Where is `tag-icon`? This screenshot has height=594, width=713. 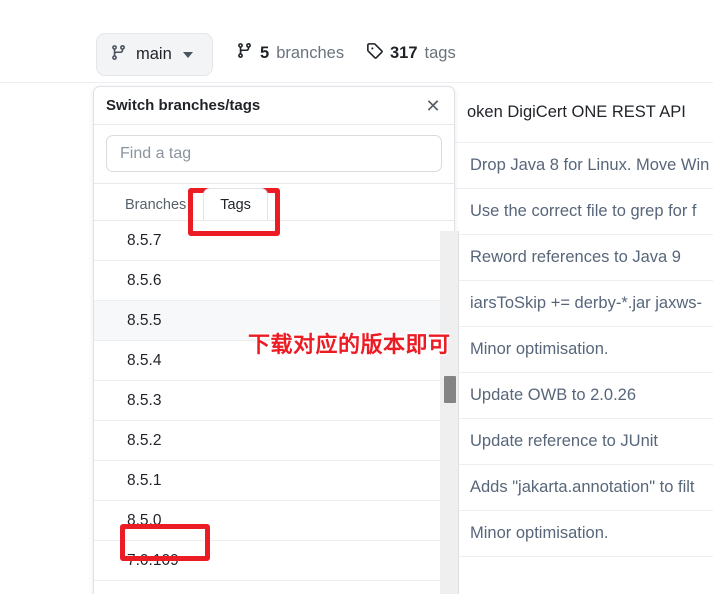 tag-icon is located at coordinates (374, 53).